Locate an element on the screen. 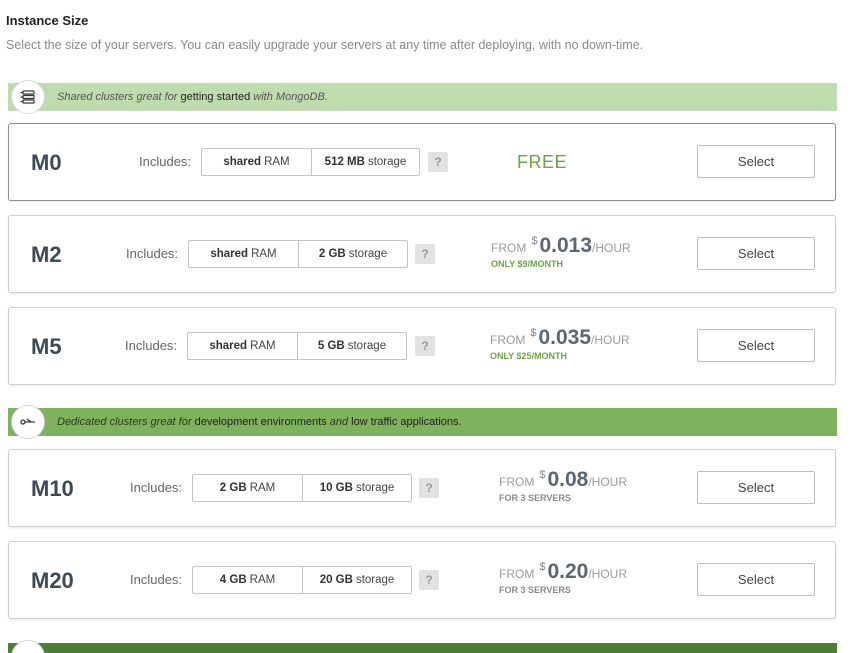 This screenshot has height=653, width=860. storage-spec: 2 GB storage is located at coordinates (352, 254).